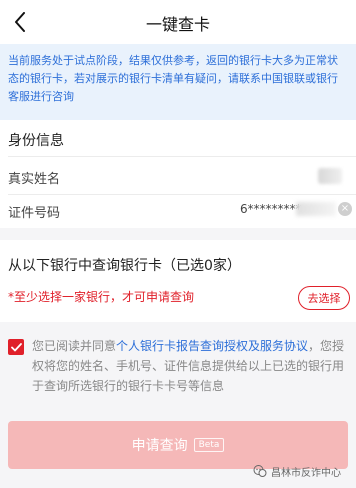 The width and height of the screenshot is (356, 488). What do you see at coordinates (124, 266) in the screenshot?
I see `bank-query-title: 从以下银行中查询银行卡（已选0家）` at bounding box center [124, 266].